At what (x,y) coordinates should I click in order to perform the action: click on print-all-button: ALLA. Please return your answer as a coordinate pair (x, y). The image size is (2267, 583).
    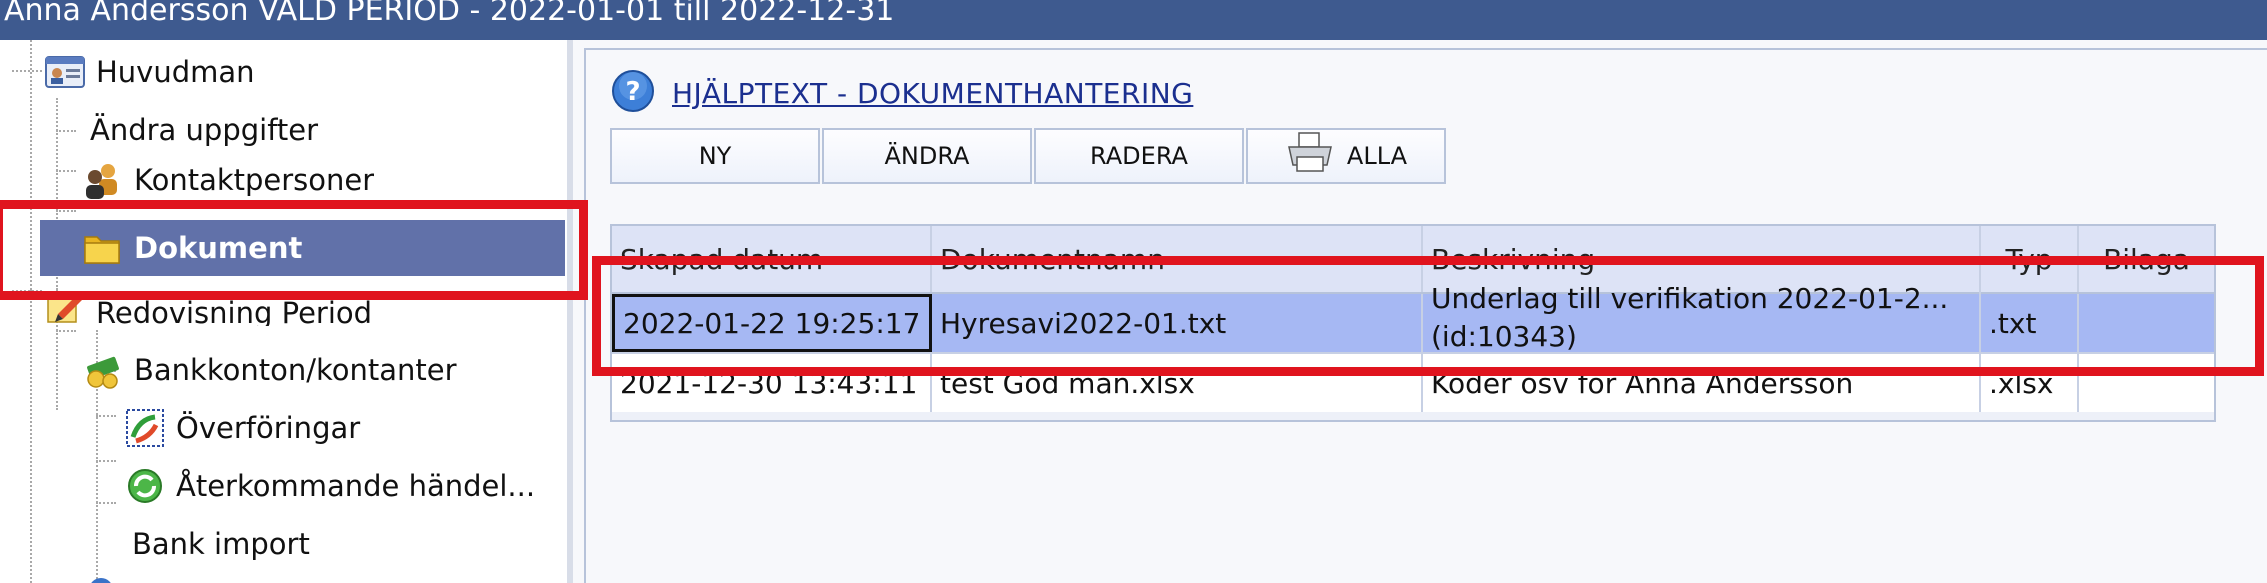
    Looking at the image, I should click on (1346, 156).